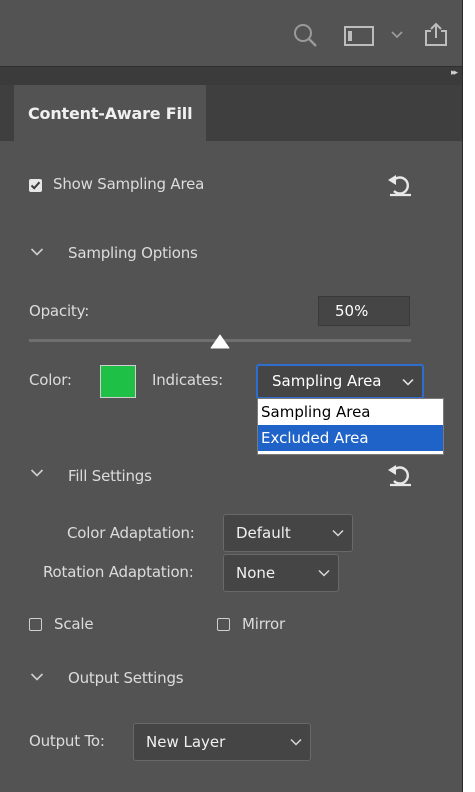 This screenshot has width=475, height=792. Describe the element at coordinates (350, 438) in the screenshot. I see `menu-item-excluded-area: Excluded Area` at that location.